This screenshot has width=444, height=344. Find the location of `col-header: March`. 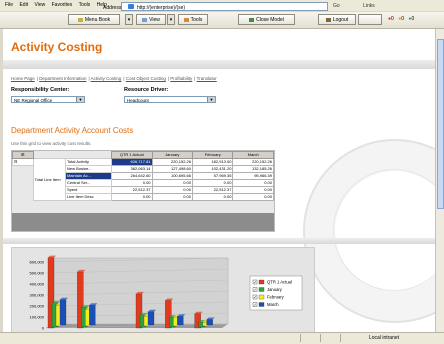

col-header: March is located at coordinates (253, 155).